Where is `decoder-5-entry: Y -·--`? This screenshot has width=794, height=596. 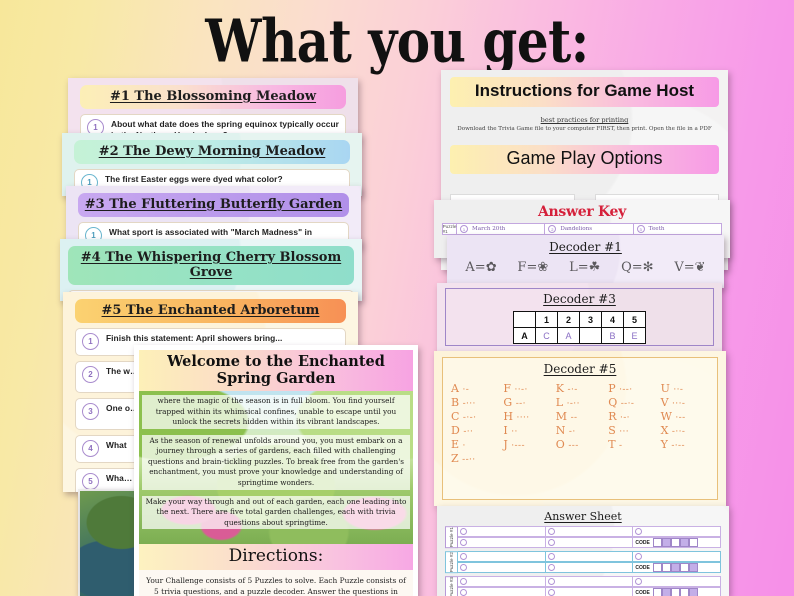
decoder-5-entry: Y -·-- is located at coordinates (685, 444).